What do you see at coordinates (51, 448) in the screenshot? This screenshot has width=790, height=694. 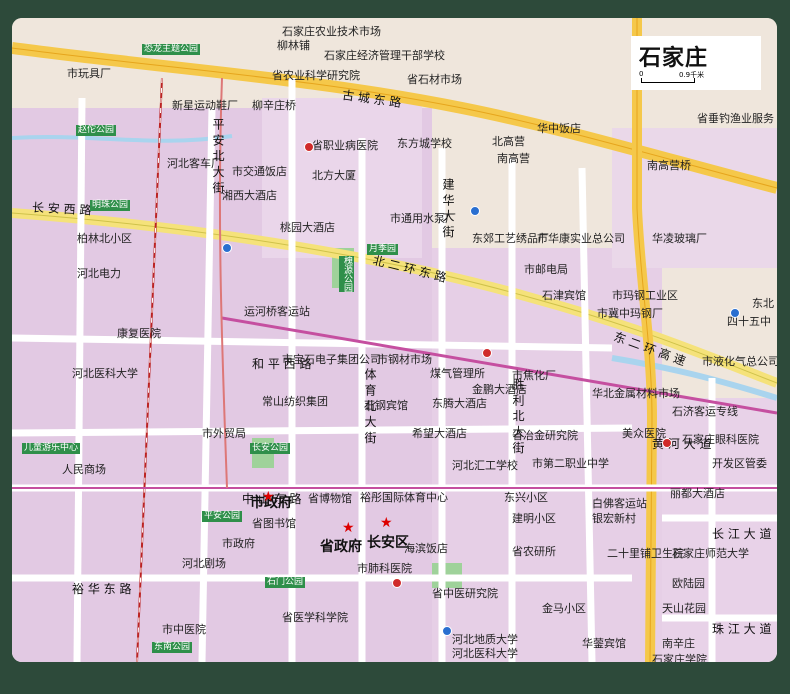 I see `park-label: 儿童游乐中心` at bounding box center [51, 448].